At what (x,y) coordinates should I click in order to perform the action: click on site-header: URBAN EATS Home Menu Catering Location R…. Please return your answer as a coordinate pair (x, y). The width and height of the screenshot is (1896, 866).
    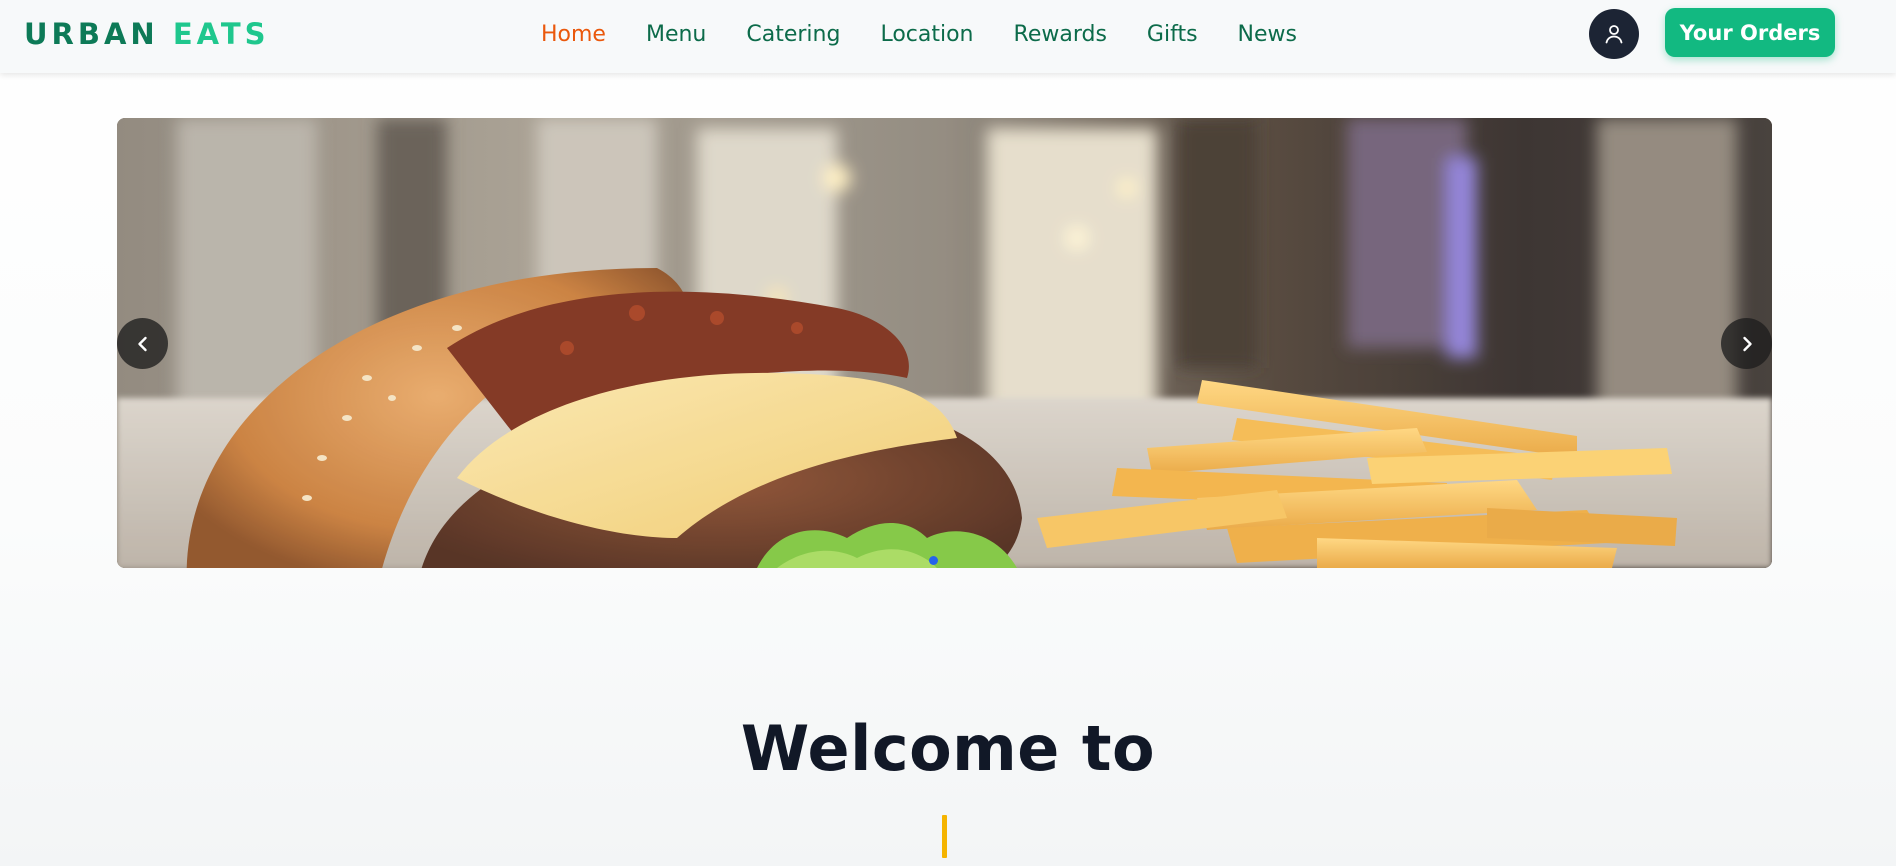
    Looking at the image, I should click on (948, 36).